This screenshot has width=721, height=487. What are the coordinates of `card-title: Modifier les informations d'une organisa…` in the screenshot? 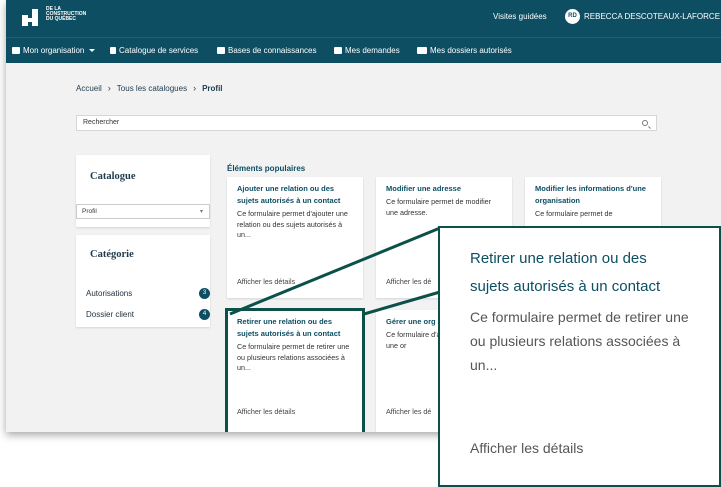 It's located at (593, 195).